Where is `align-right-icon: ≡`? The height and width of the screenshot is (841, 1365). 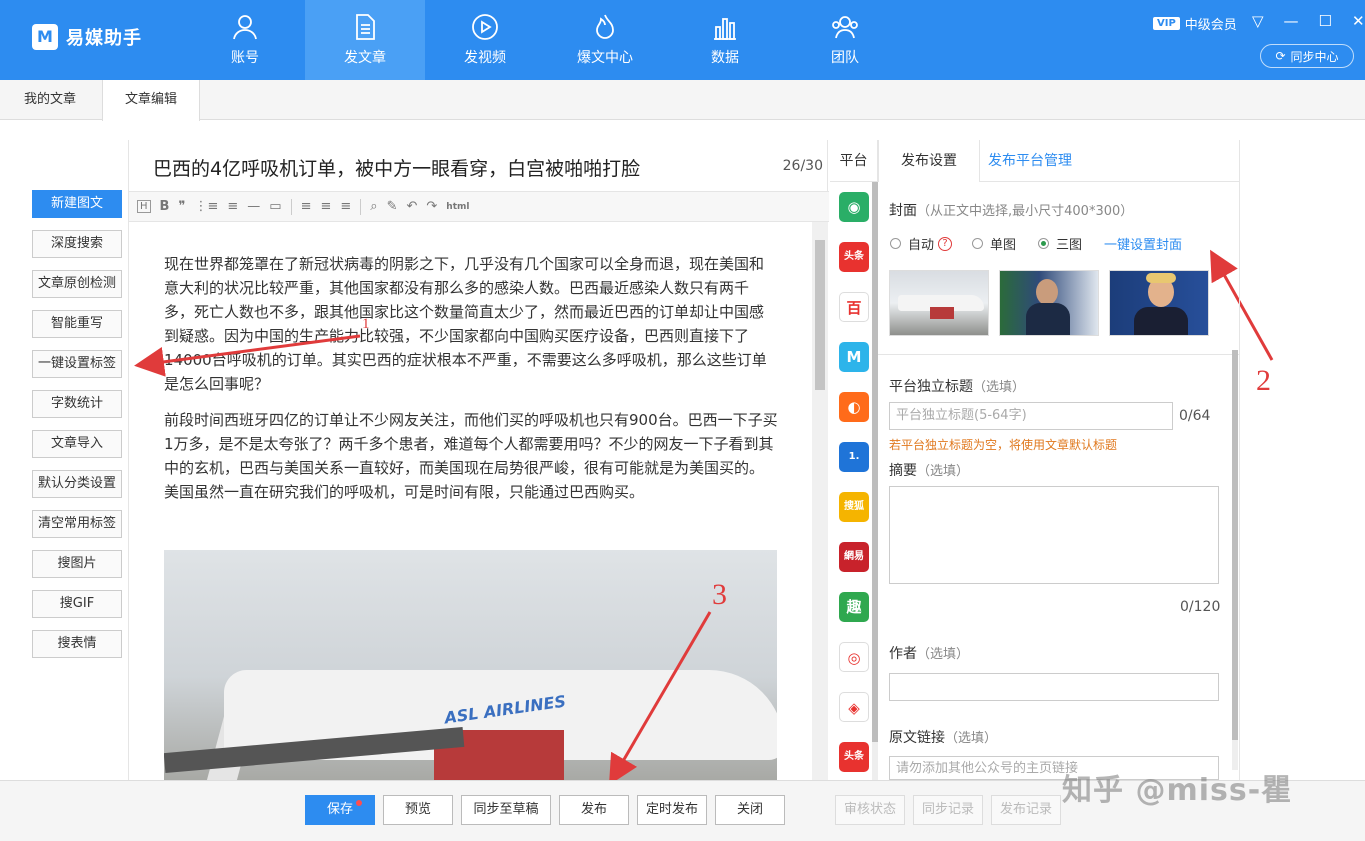 align-right-icon: ≡ is located at coordinates (345, 206).